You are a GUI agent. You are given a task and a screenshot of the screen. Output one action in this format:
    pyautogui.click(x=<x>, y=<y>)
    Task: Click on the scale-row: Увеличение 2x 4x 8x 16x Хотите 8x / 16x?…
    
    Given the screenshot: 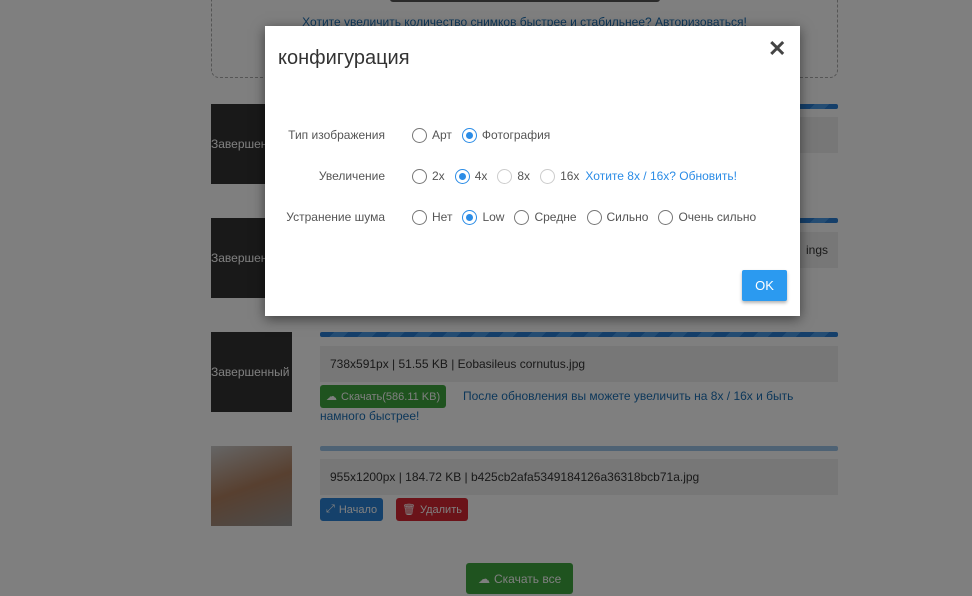 What is the action you would take?
    pyautogui.click(x=532, y=176)
    